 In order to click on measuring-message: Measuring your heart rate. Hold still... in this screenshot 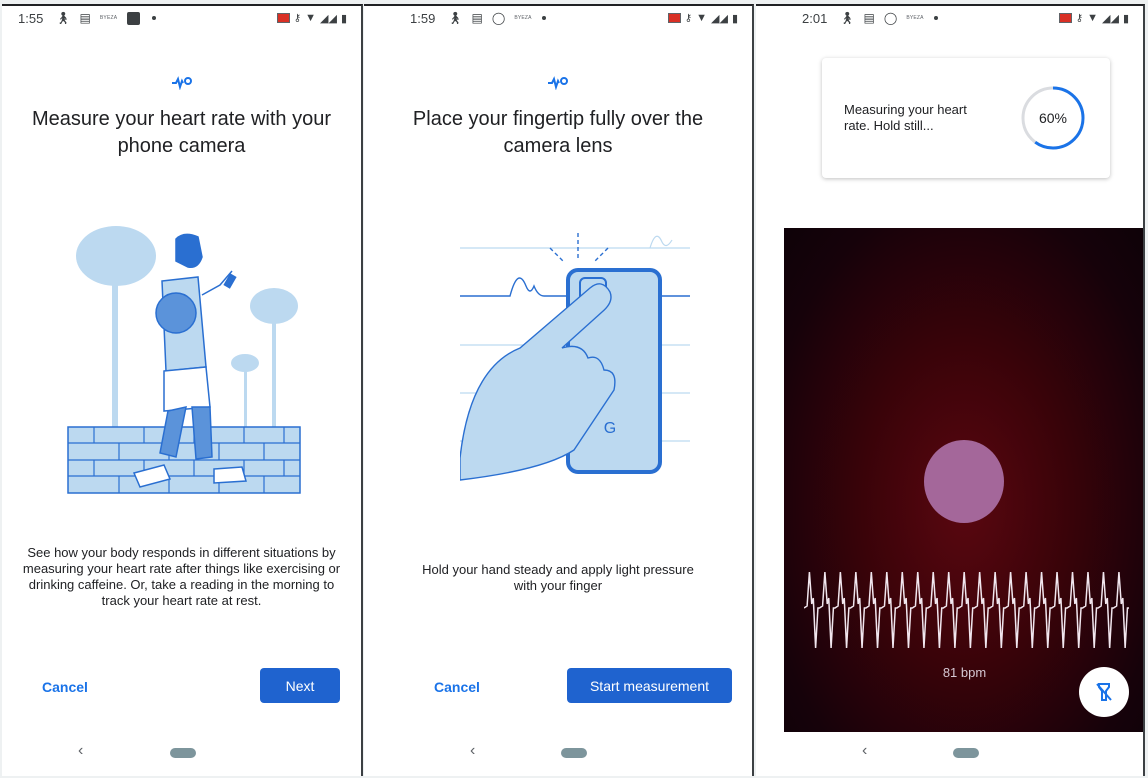, I will do `click(905, 117)`.